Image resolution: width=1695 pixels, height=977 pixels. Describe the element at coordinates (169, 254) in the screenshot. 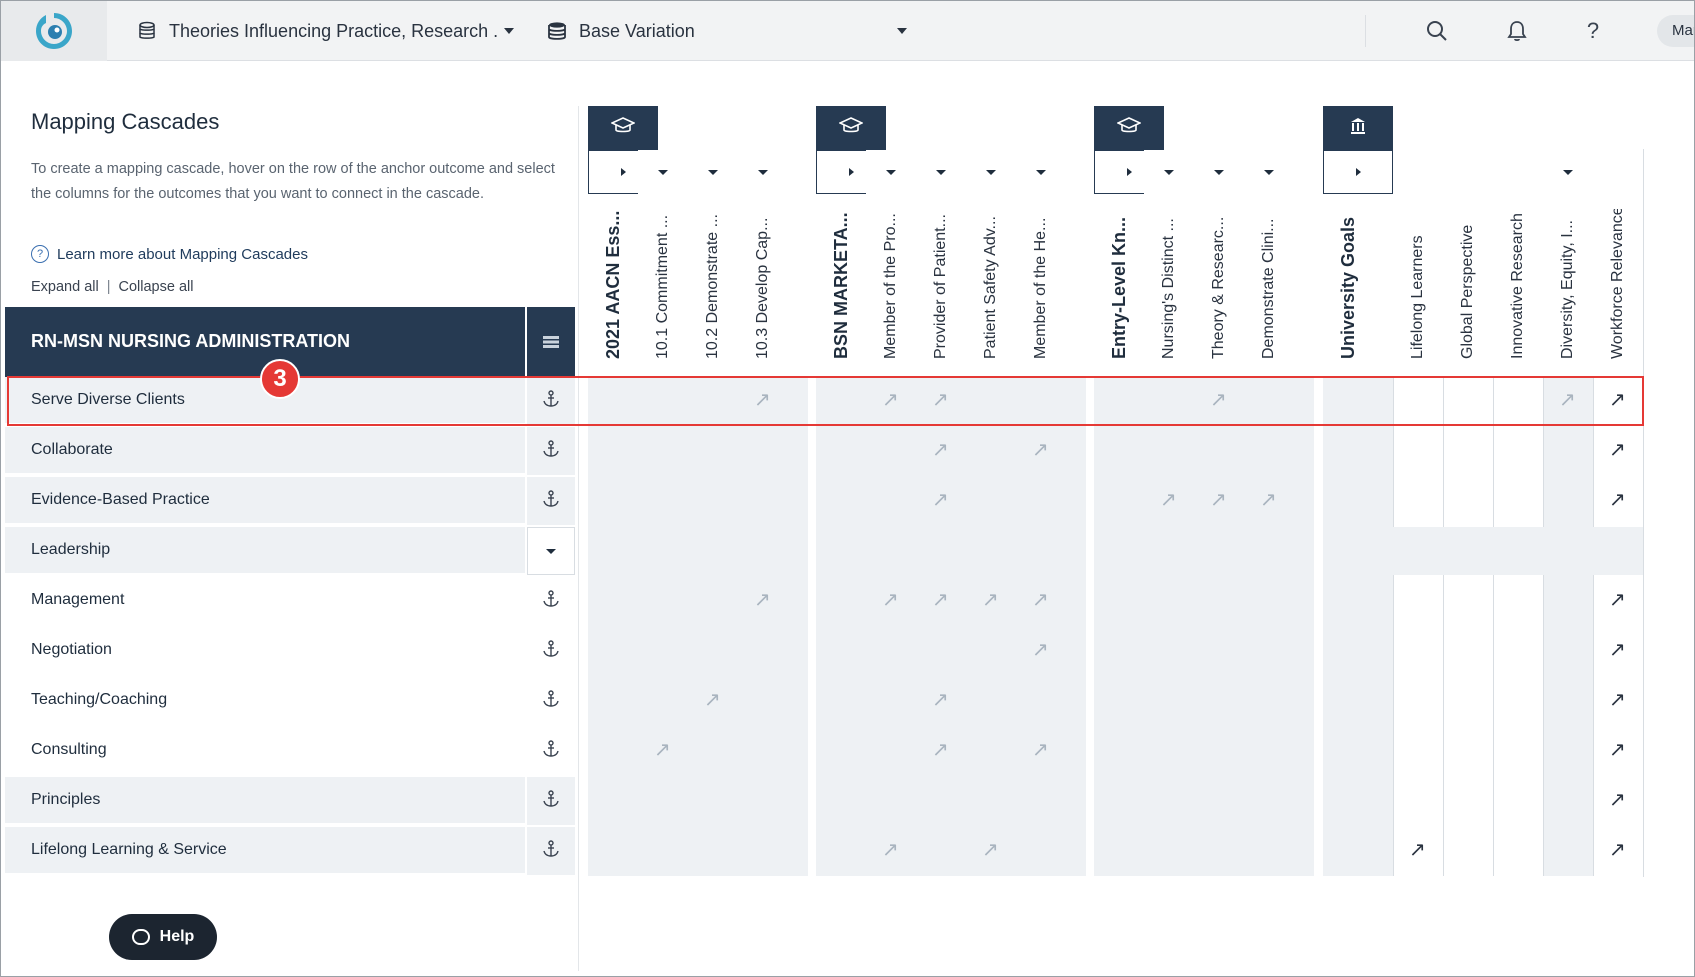

I see `learn-more-link: ? Learn more about Mapping Cascades` at that location.